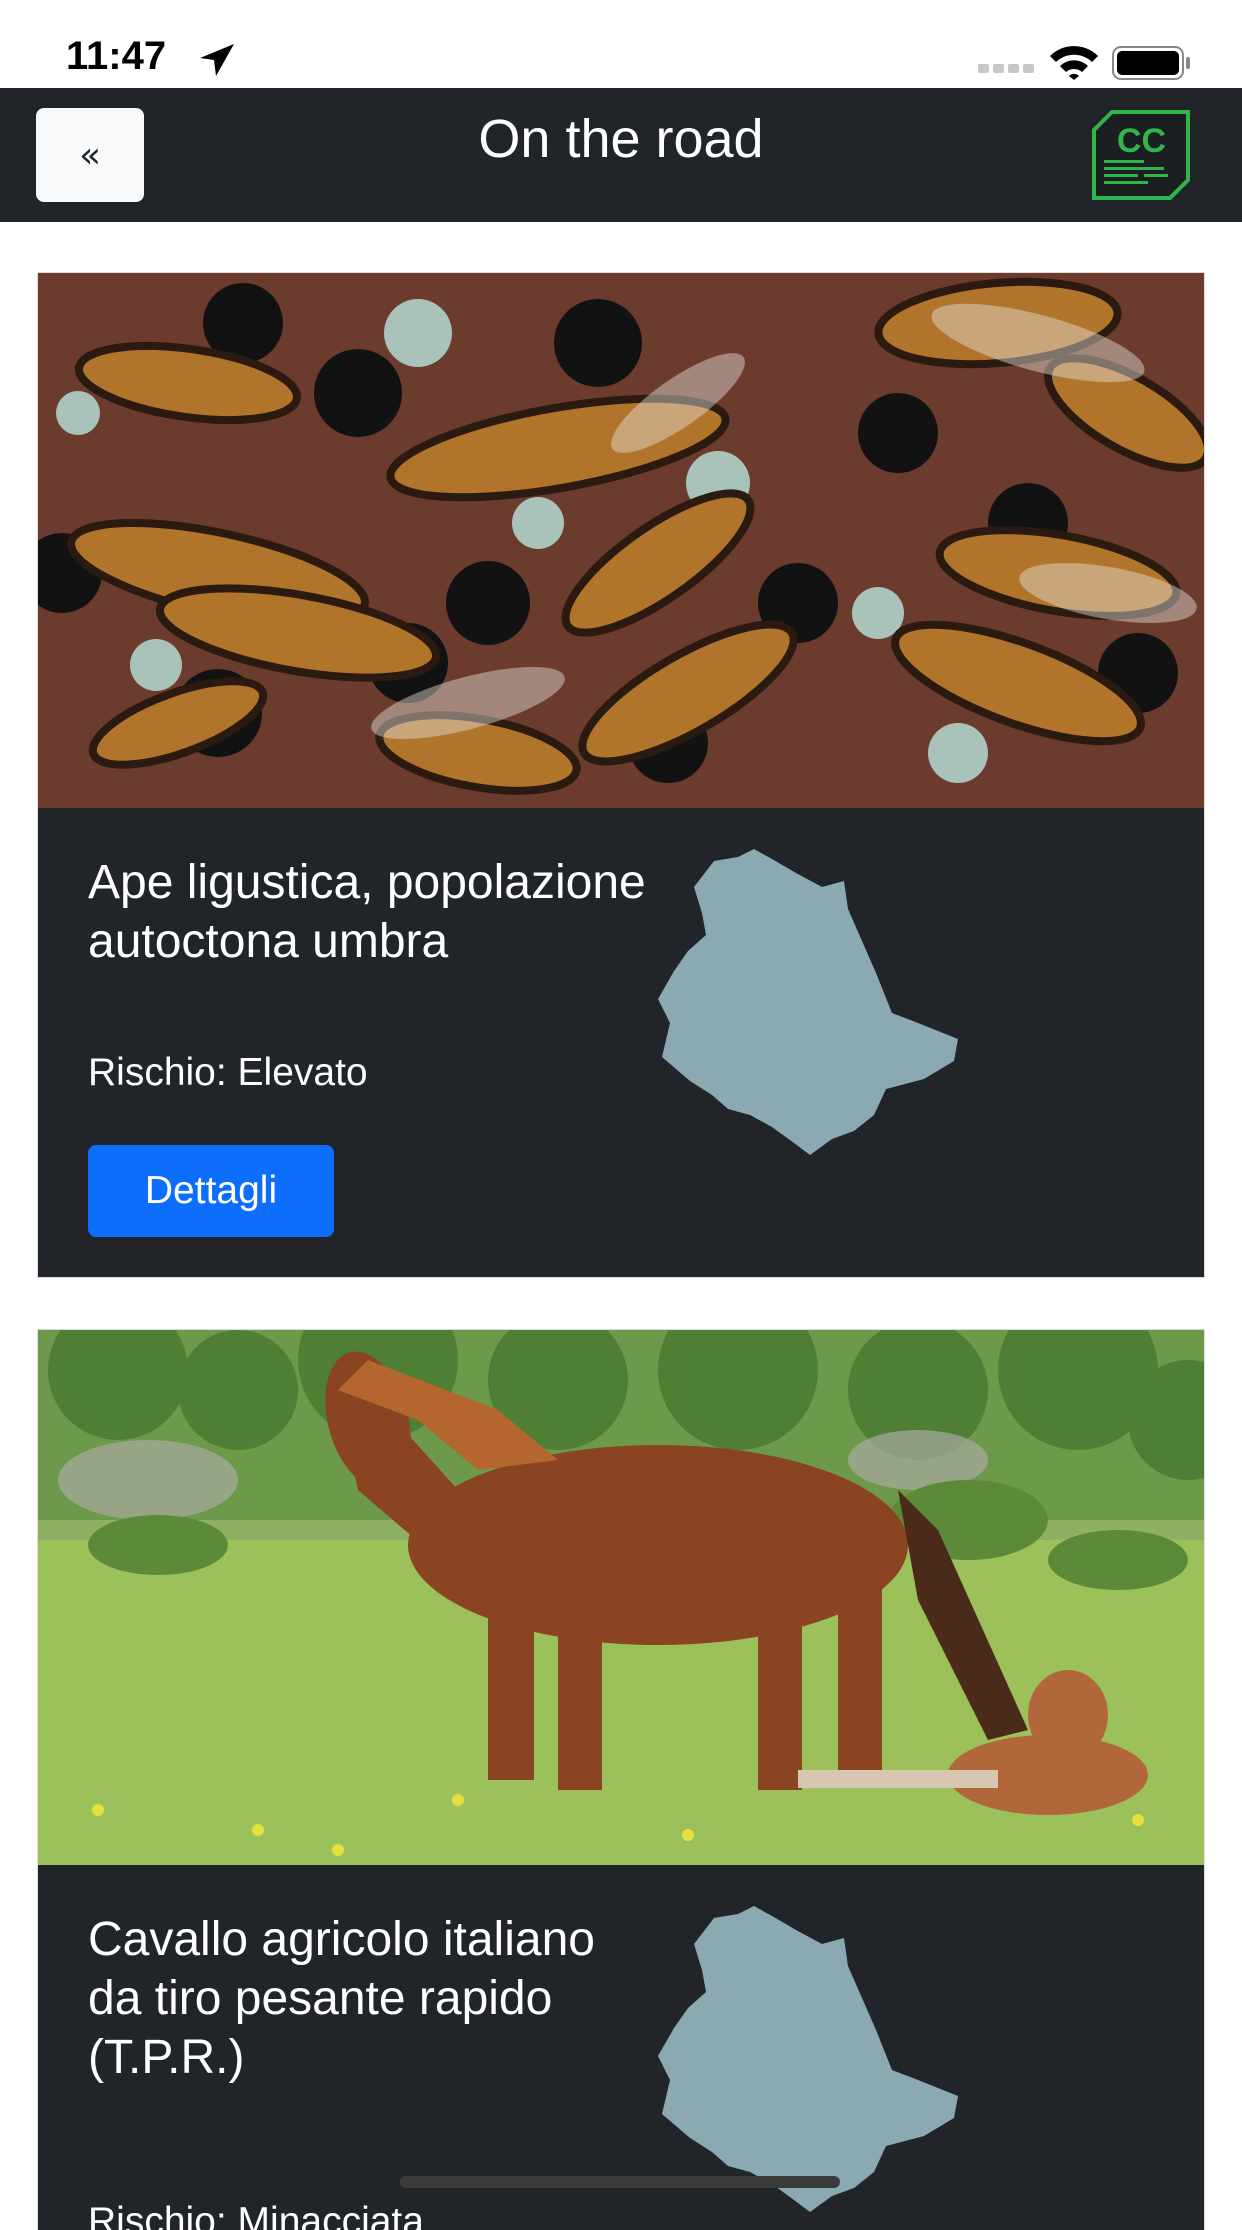  What do you see at coordinates (1006, 68) in the screenshot?
I see `signal-icon` at bounding box center [1006, 68].